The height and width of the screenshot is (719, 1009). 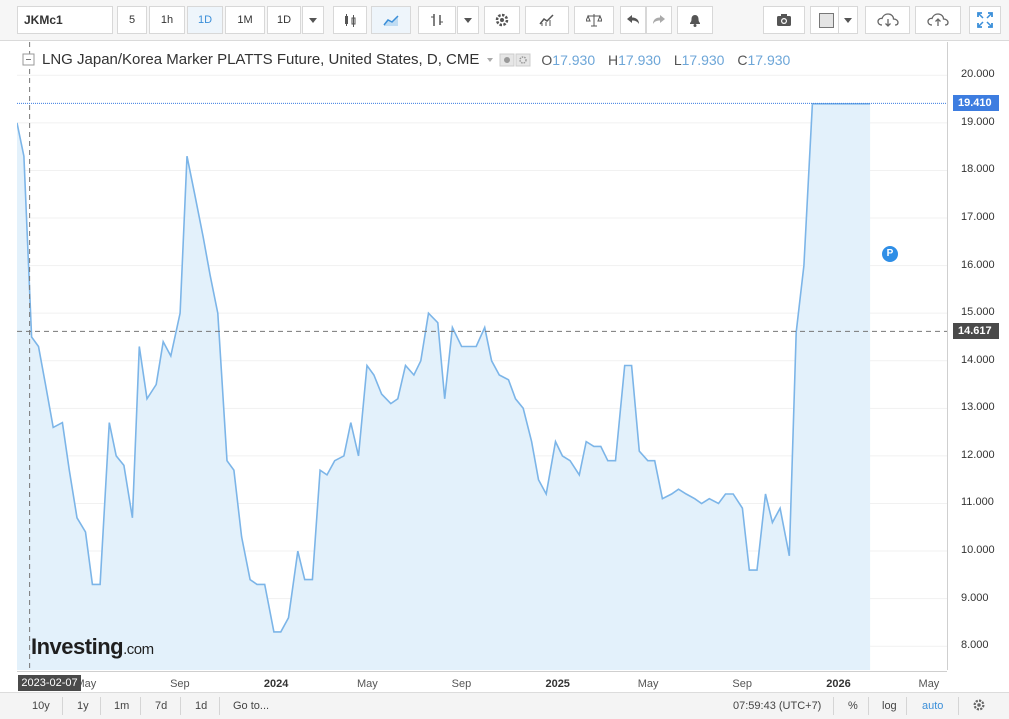 What do you see at coordinates (65, 20) in the screenshot?
I see `symbol-input: JKMc1` at bounding box center [65, 20].